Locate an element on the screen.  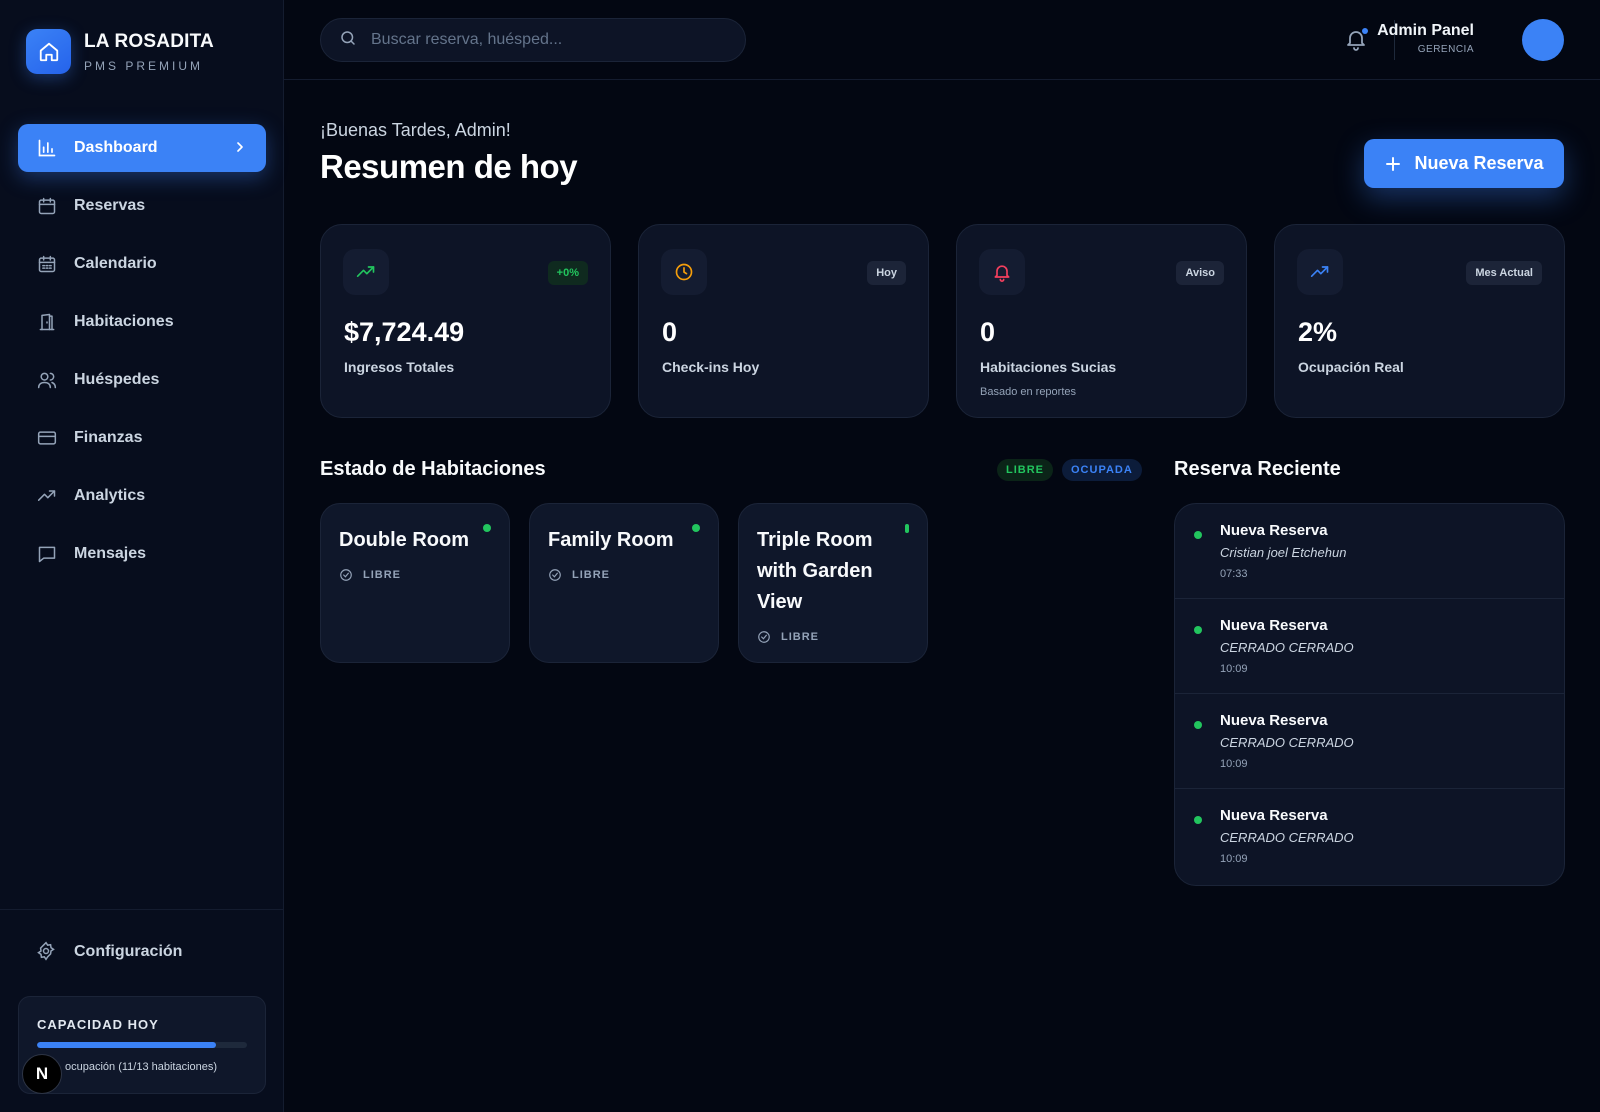
sidebar-item-reservas: Reservas is located at coordinates (142, 206).